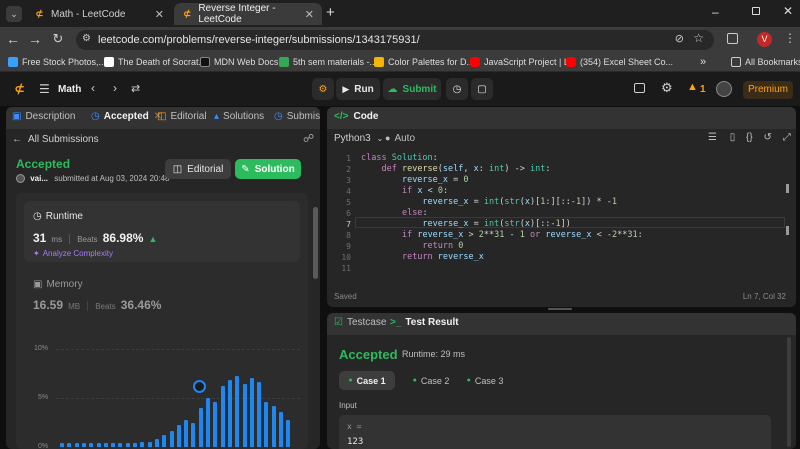 Image resolution: width=800 pixels, height=449 pixels. Describe the element at coordinates (733, 137) in the screenshot. I see `bookmark-icon: ▯` at that location.